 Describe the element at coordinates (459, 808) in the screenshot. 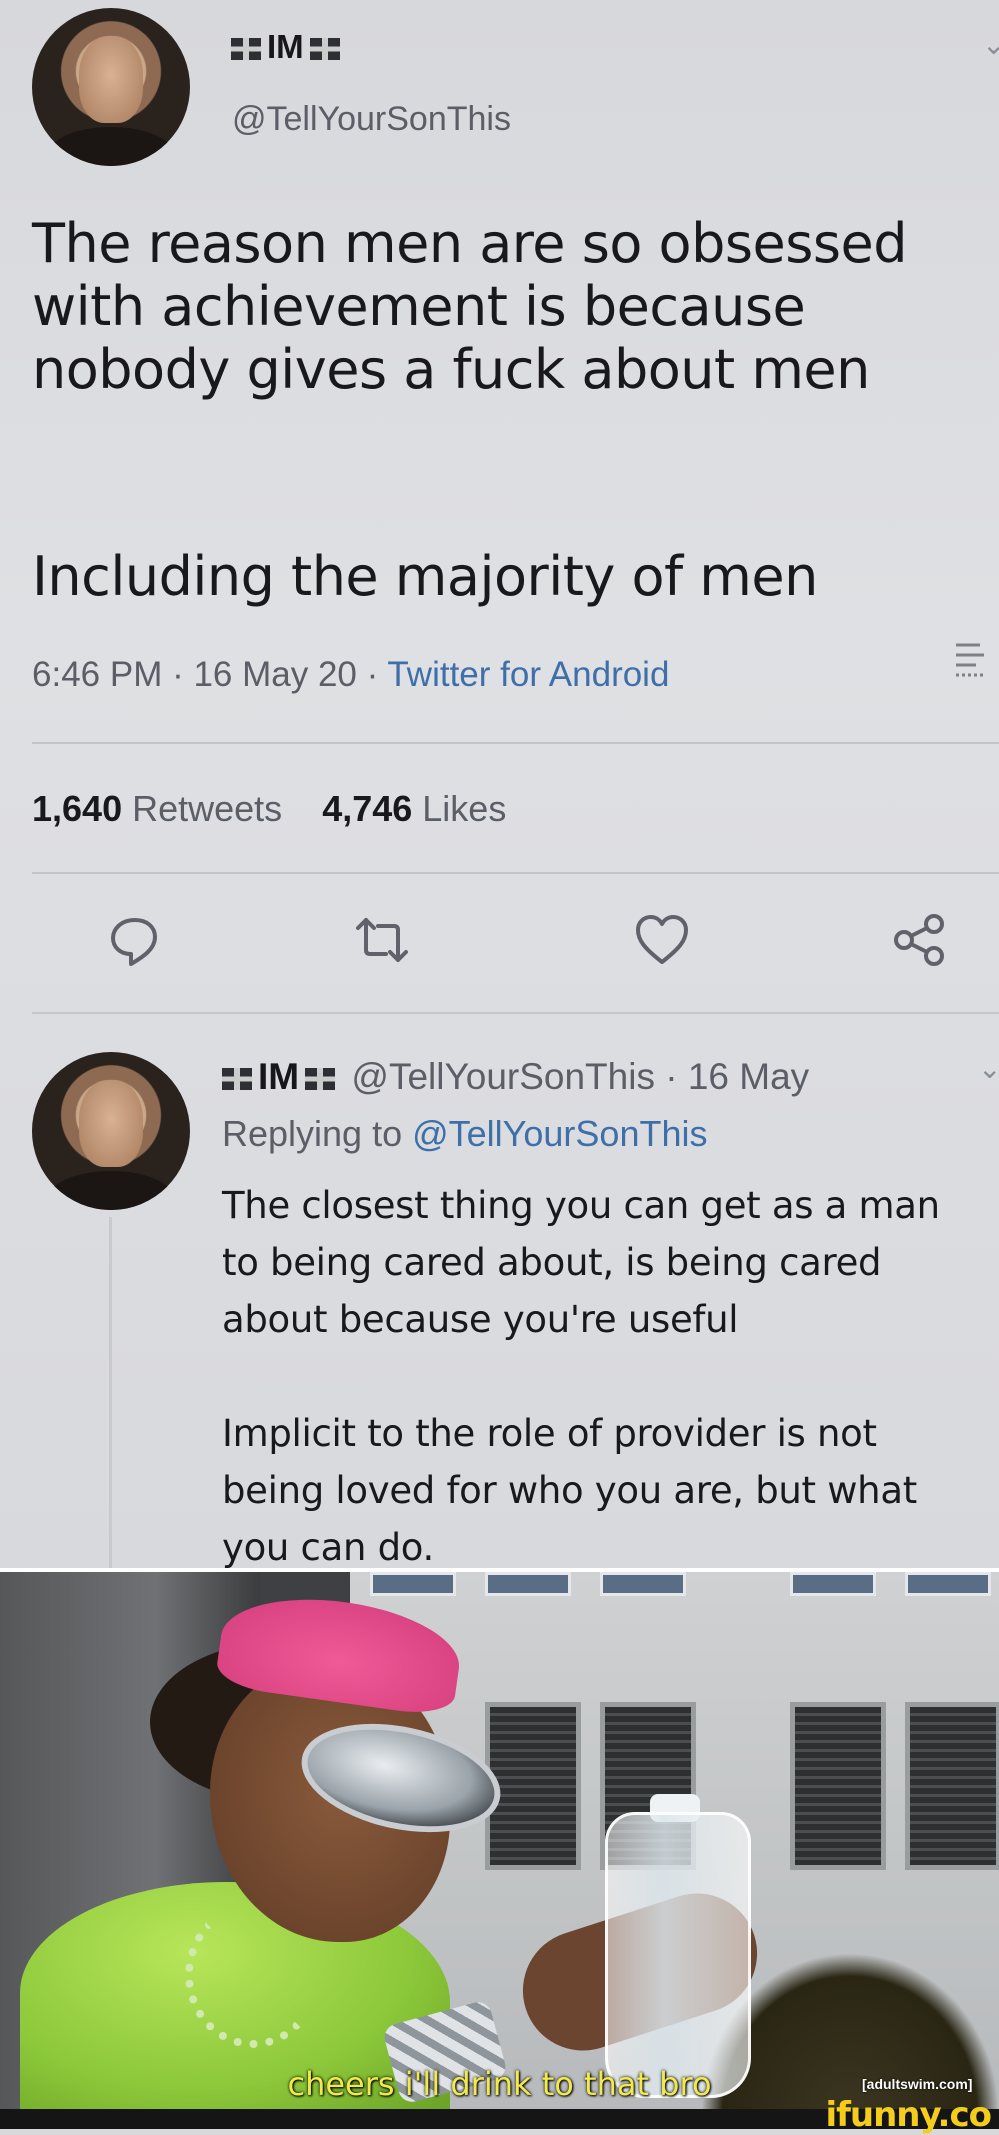

I see `likes-label: Likes` at that location.